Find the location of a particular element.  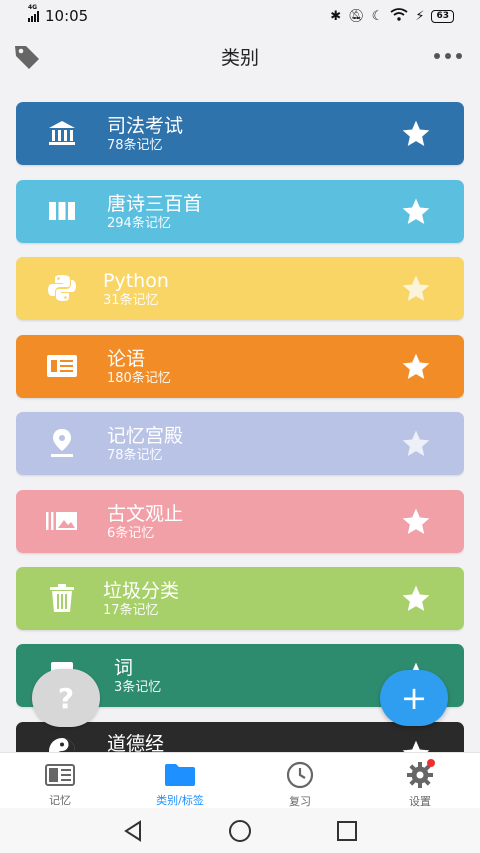

tag-icon is located at coordinates (27, 57).